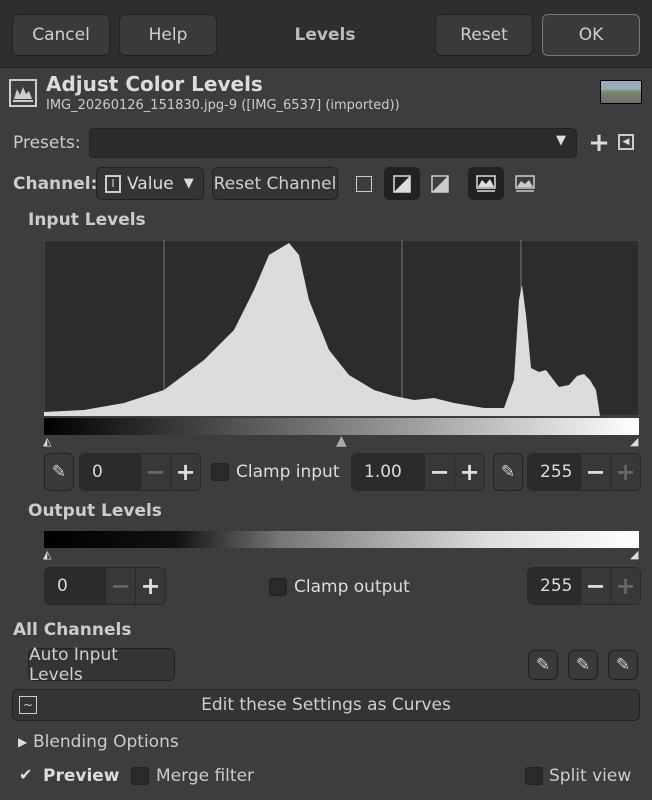  I want to click on edit-as-curves-button: ~ Edit these Settings as Curves, so click(326, 705).